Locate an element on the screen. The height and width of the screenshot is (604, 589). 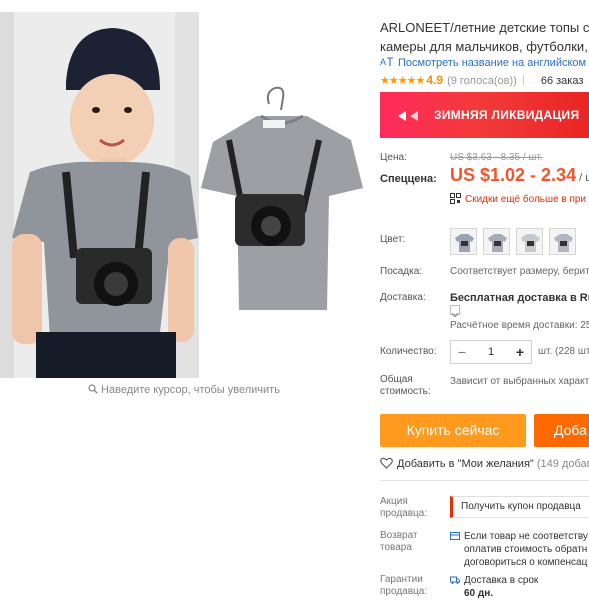
heart-icon is located at coordinates (386, 463).